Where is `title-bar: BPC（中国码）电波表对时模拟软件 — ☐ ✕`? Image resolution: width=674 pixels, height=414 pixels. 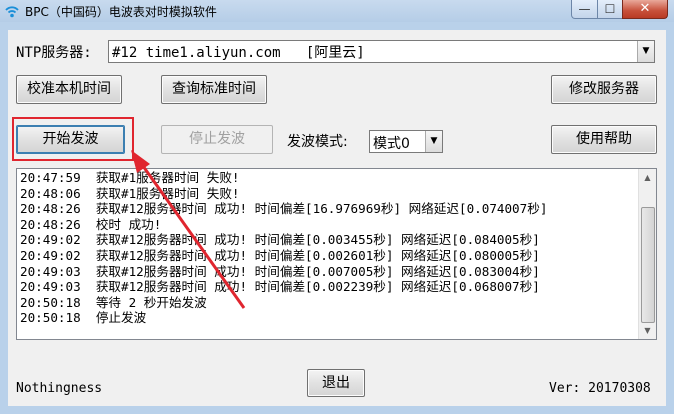
title-bar: BPC（中国码）电波表对时模拟软件 — ☐ ✕ is located at coordinates (337, 11).